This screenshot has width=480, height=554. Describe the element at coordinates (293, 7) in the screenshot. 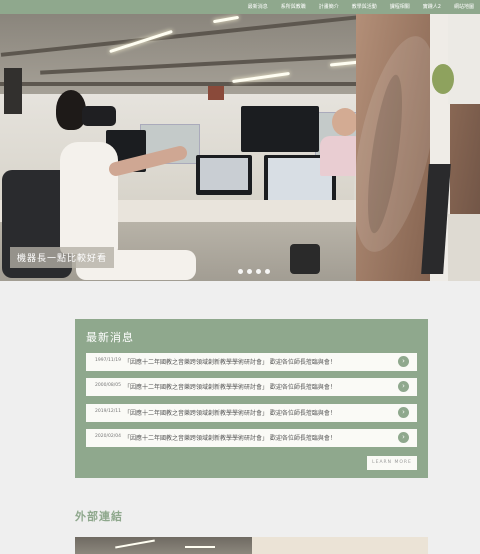

I see `nav-item-faculty: 系所與教職` at that location.